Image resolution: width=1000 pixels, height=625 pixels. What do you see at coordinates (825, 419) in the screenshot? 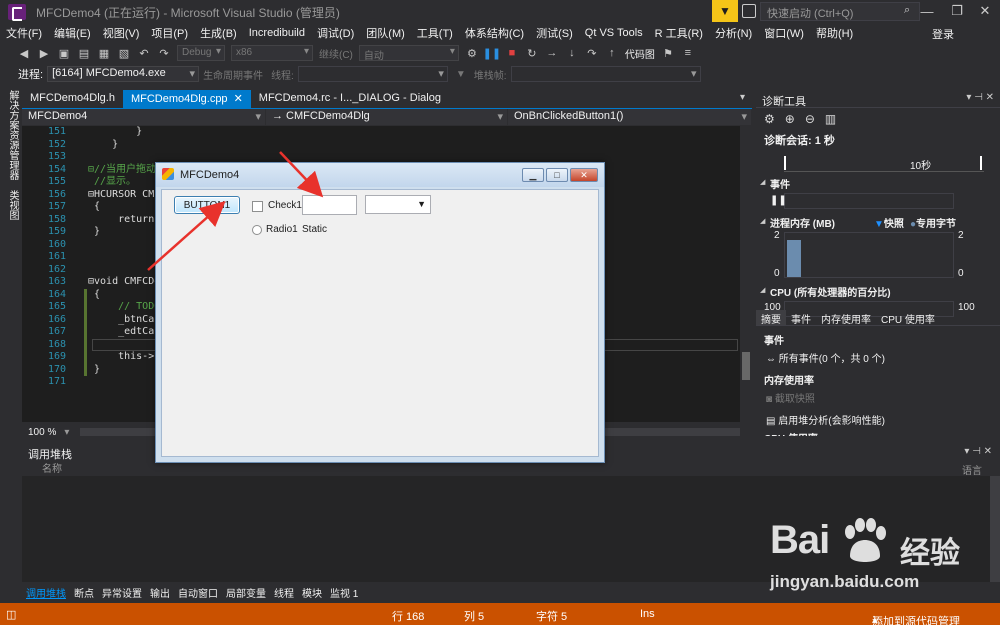
I see `enable-heap-profiling-button: ▤ 启用堆分析(会影响性能)` at bounding box center [825, 419].